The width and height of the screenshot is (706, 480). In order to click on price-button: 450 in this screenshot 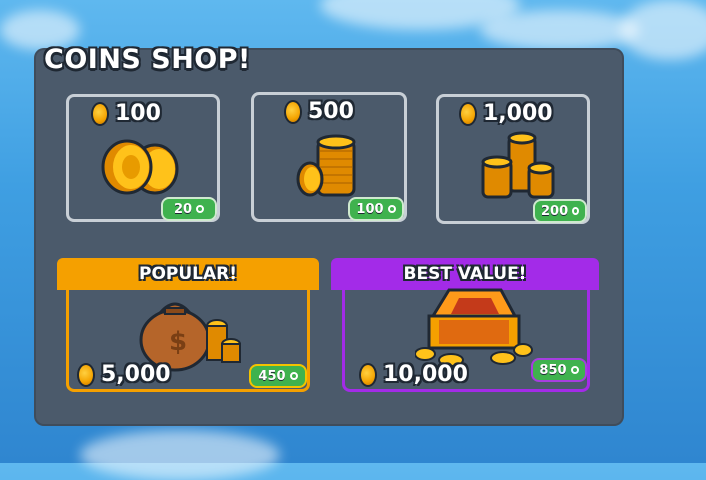, I will do `click(278, 376)`.